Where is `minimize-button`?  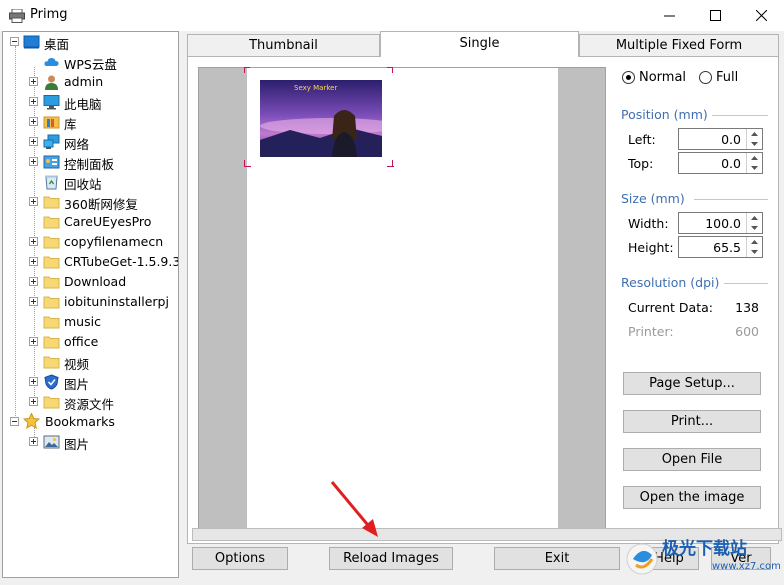 minimize-button is located at coordinates (669, 15).